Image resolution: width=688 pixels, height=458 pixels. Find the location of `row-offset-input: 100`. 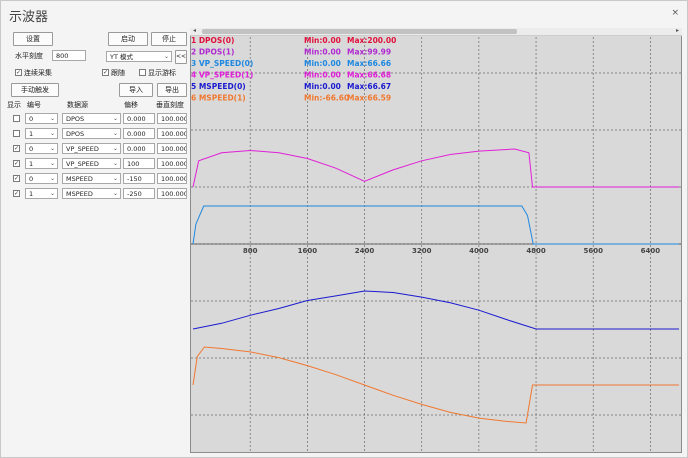

row-offset-input: 100 is located at coordinates (139, 163).